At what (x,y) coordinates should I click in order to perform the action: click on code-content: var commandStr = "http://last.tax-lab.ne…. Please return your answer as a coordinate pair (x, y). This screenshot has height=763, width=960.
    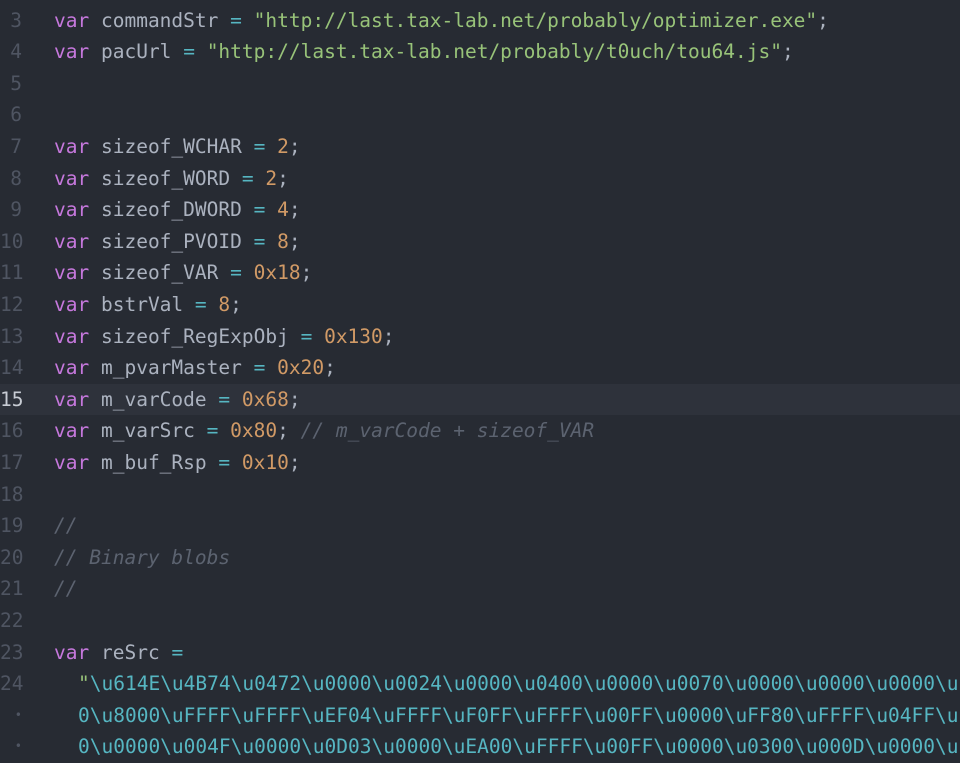
    Looking at the image, I should click on (507, 21).